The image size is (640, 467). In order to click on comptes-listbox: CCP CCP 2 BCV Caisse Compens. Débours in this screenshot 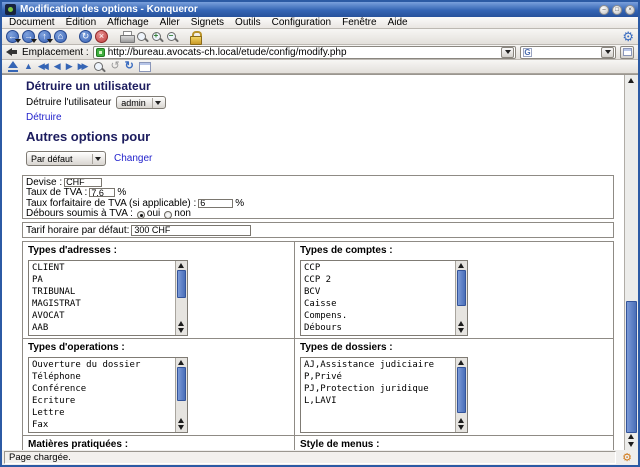, I will do `click(384, 298)`.